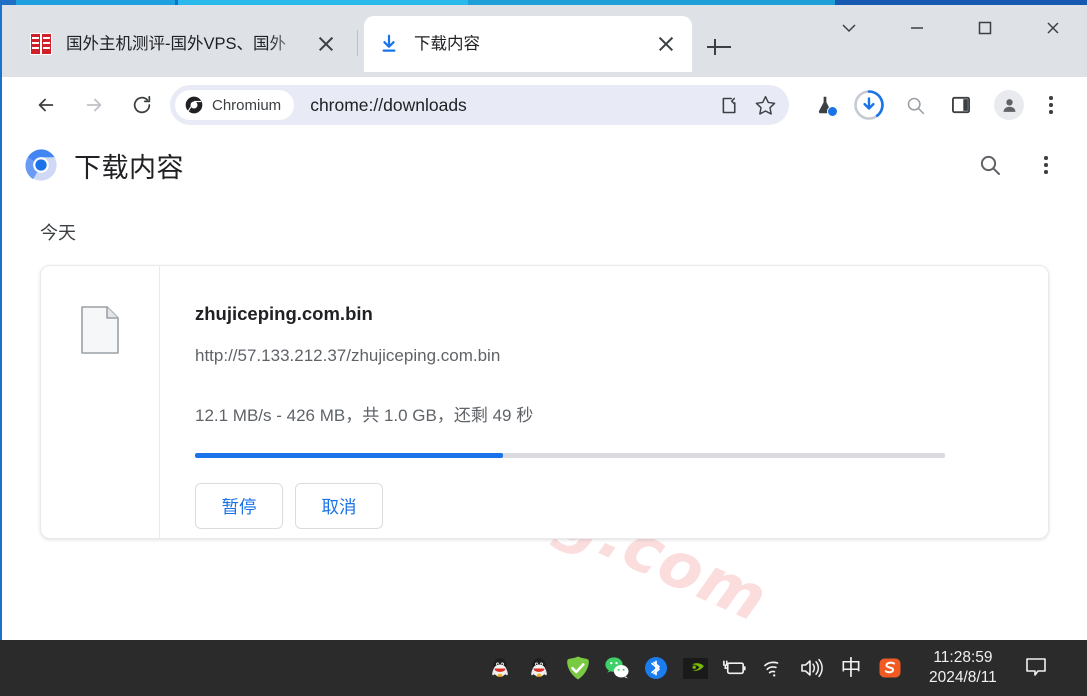  What do you see at coordinates (961, 105) in the screenshot?
I see `side-panel-icon` at bounding box center [961, 105].